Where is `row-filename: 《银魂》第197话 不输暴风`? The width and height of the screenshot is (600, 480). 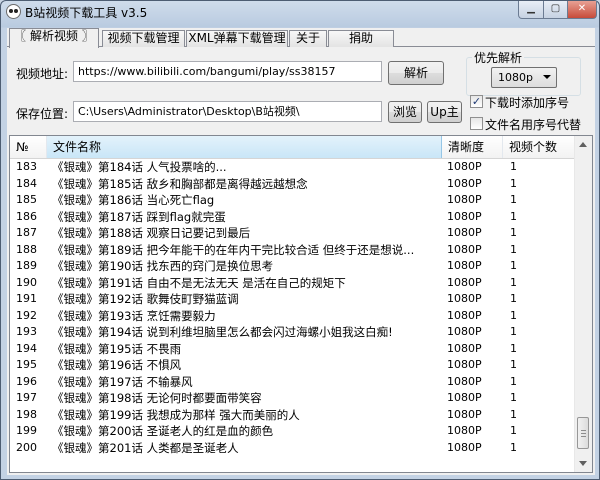
row-filename: 《银魂》第197话 不输暴风 is located at coordinates (122, 381).